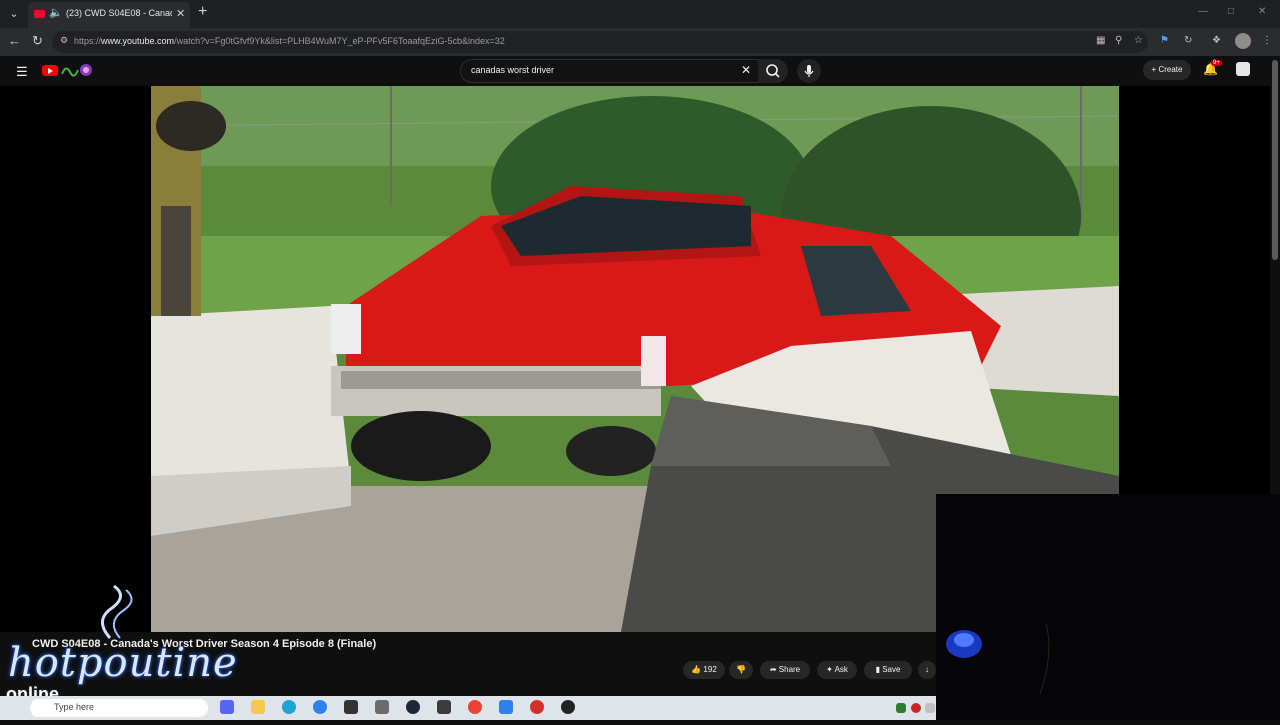 The image size is (1280, 725). What do you see at coordinates (227, 707) in the screenshot?
I see `discord-icon` at bounding box center [227, 707].